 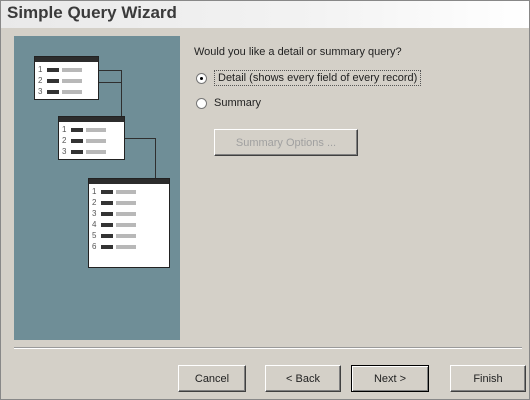 I want to click on illustration-card-b: 1 2 3, so click(x=91, y=138).